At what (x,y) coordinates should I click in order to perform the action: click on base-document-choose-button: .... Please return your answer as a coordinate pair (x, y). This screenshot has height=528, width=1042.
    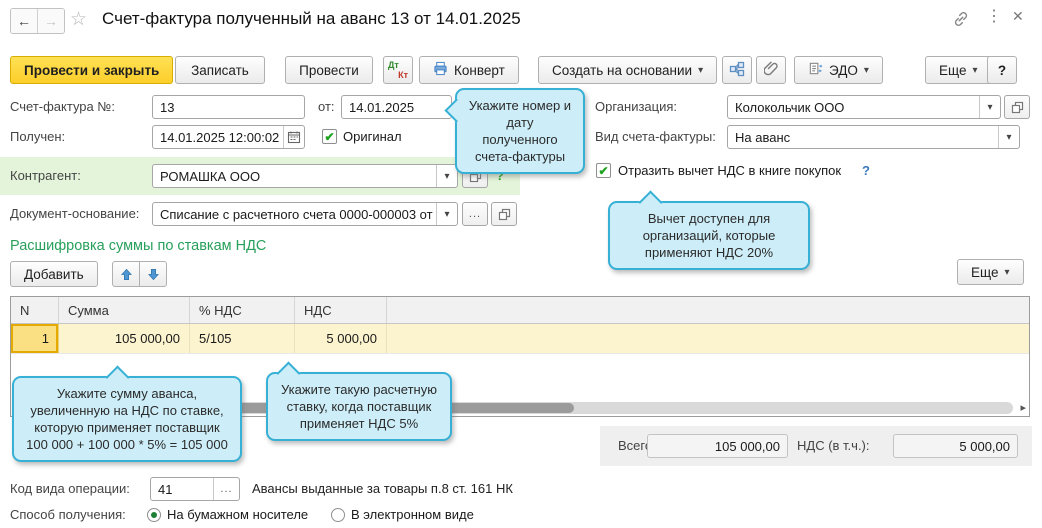
    Looking at the image, I should click on (475, 214).